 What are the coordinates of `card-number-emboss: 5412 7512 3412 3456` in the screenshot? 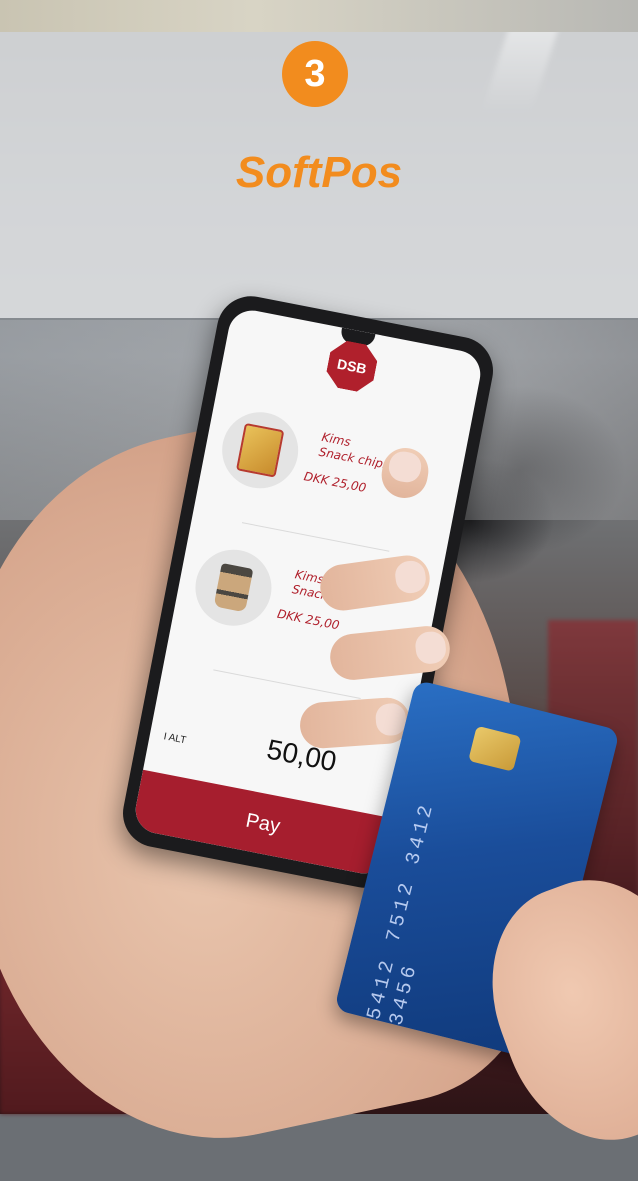 It's located at (401, 913).